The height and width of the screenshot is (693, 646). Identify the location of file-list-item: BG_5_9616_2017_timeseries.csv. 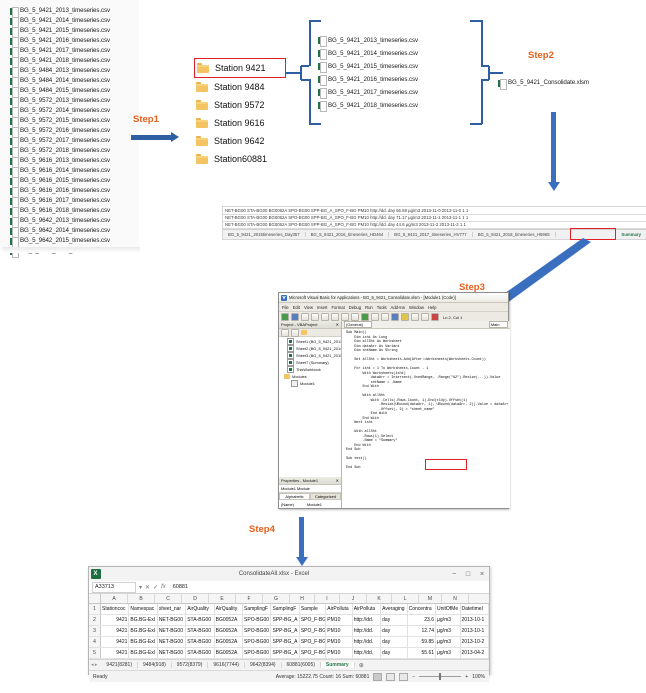
(74, 202).